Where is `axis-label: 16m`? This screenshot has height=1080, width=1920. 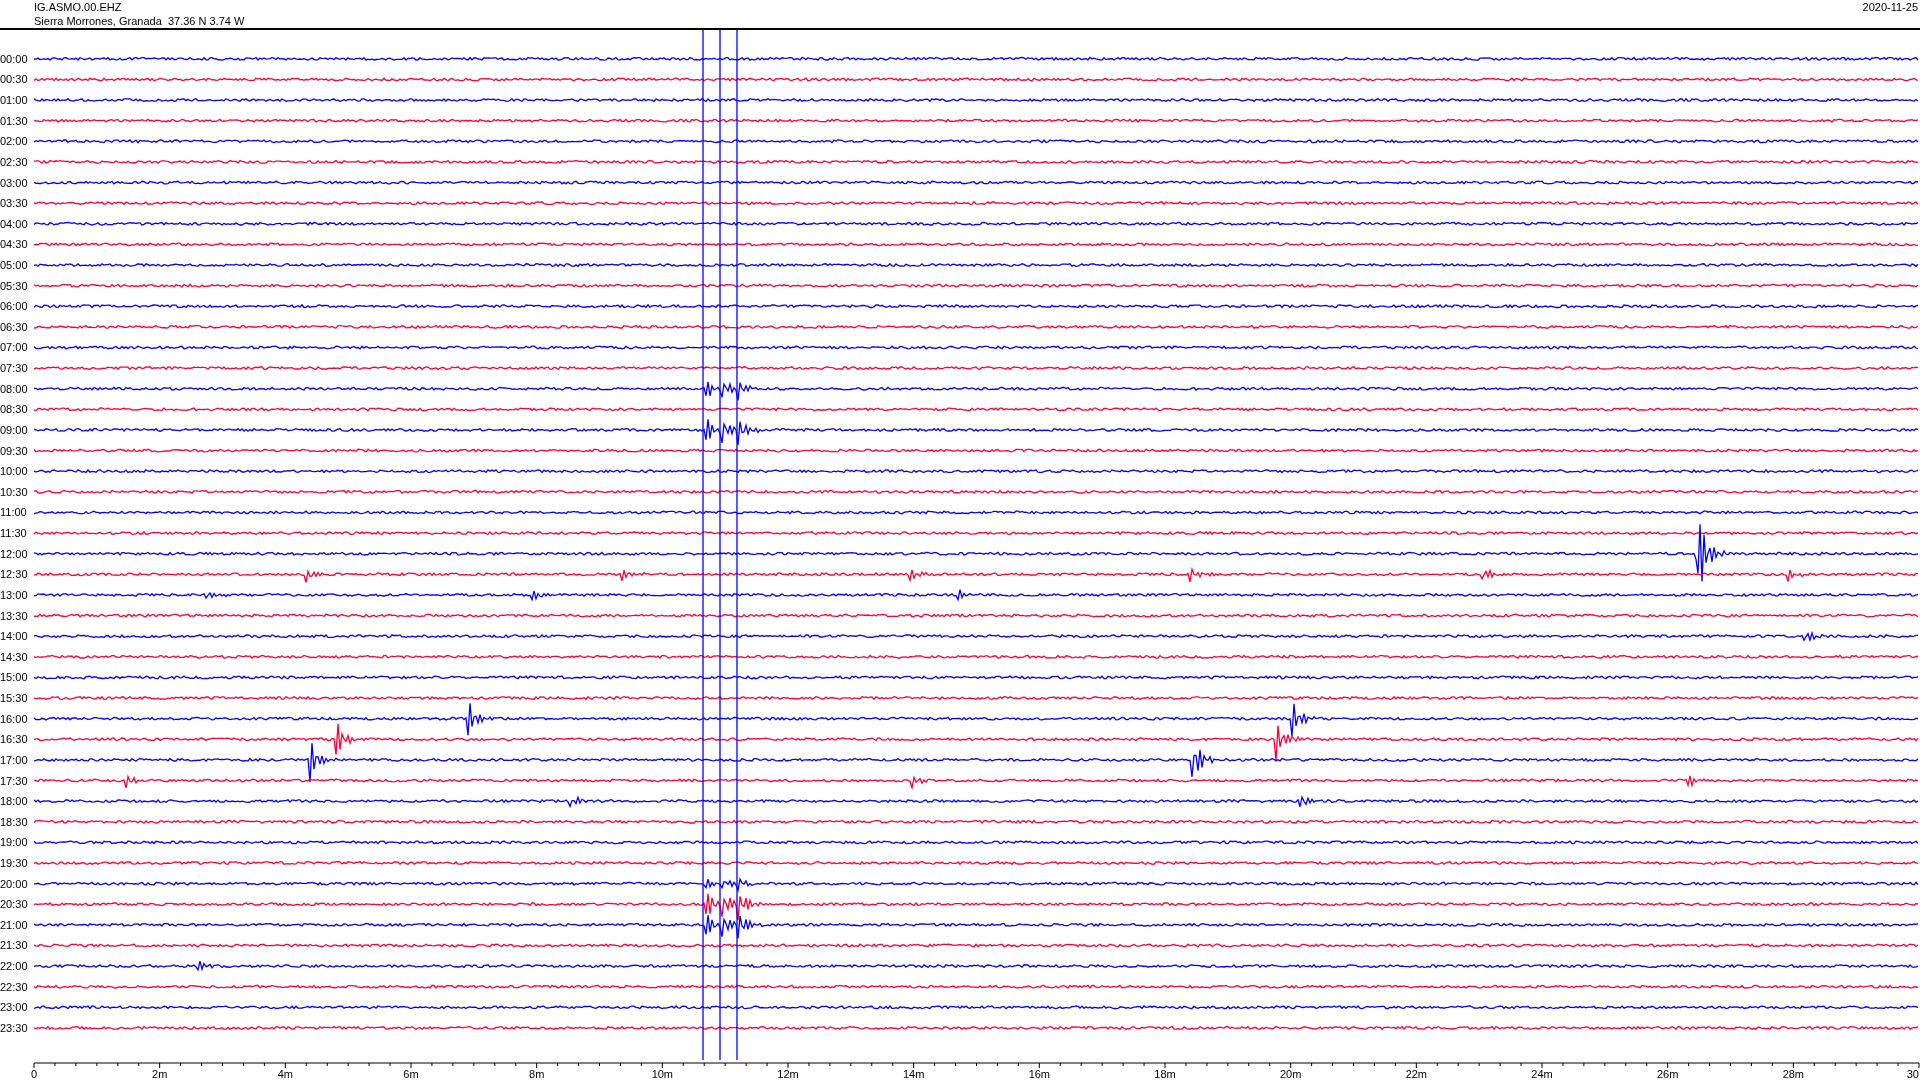 axis-label: 16m is located at coordinates (1039, 1074).